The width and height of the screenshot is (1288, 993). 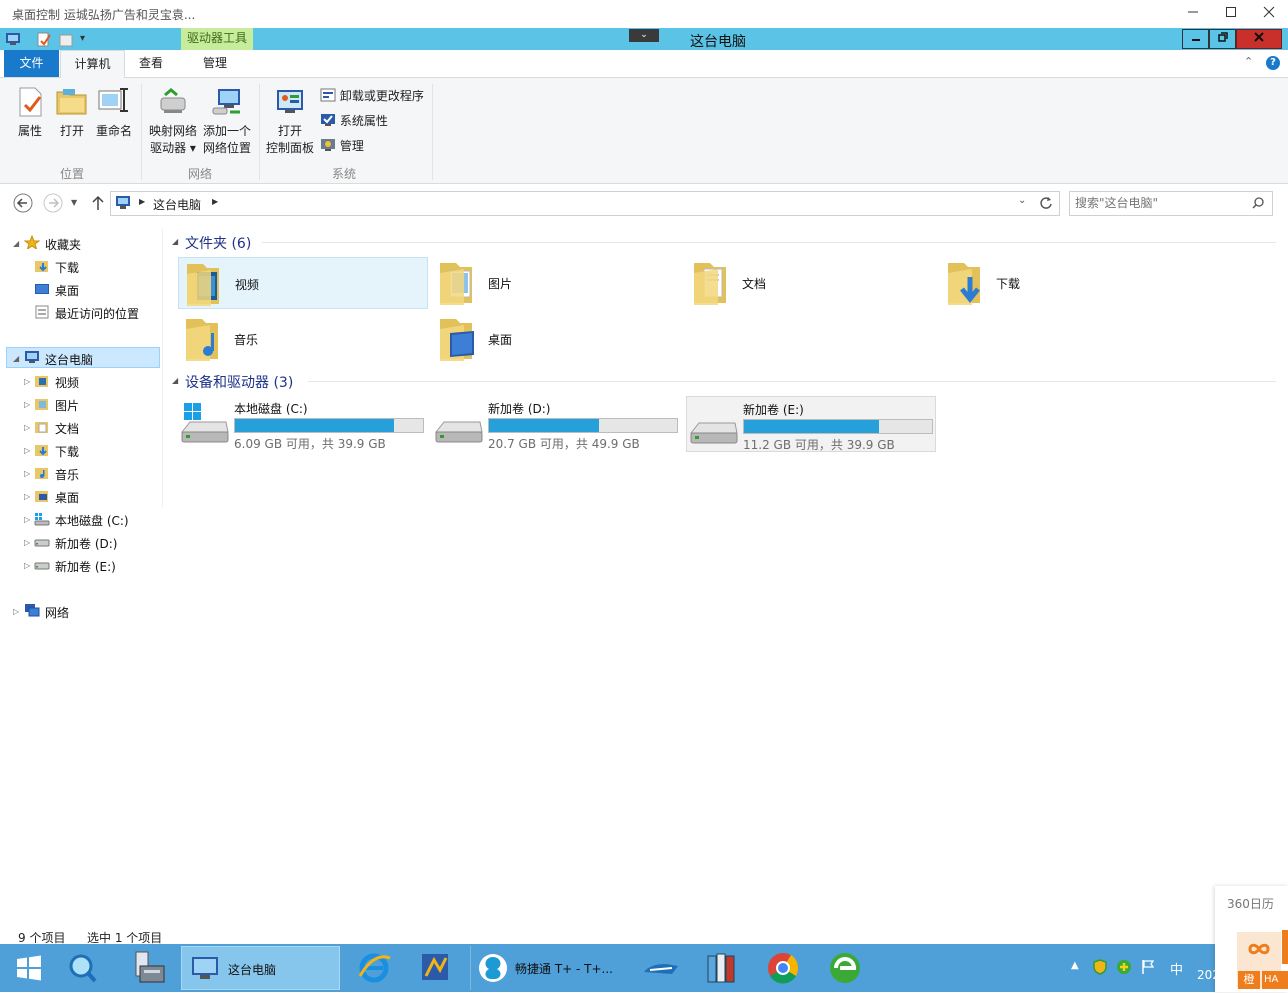 What do you see at coordinates (63, 244) in the screenshot?
I see `nav-favorites: 收藏夹` at bounding box center [63, 244].